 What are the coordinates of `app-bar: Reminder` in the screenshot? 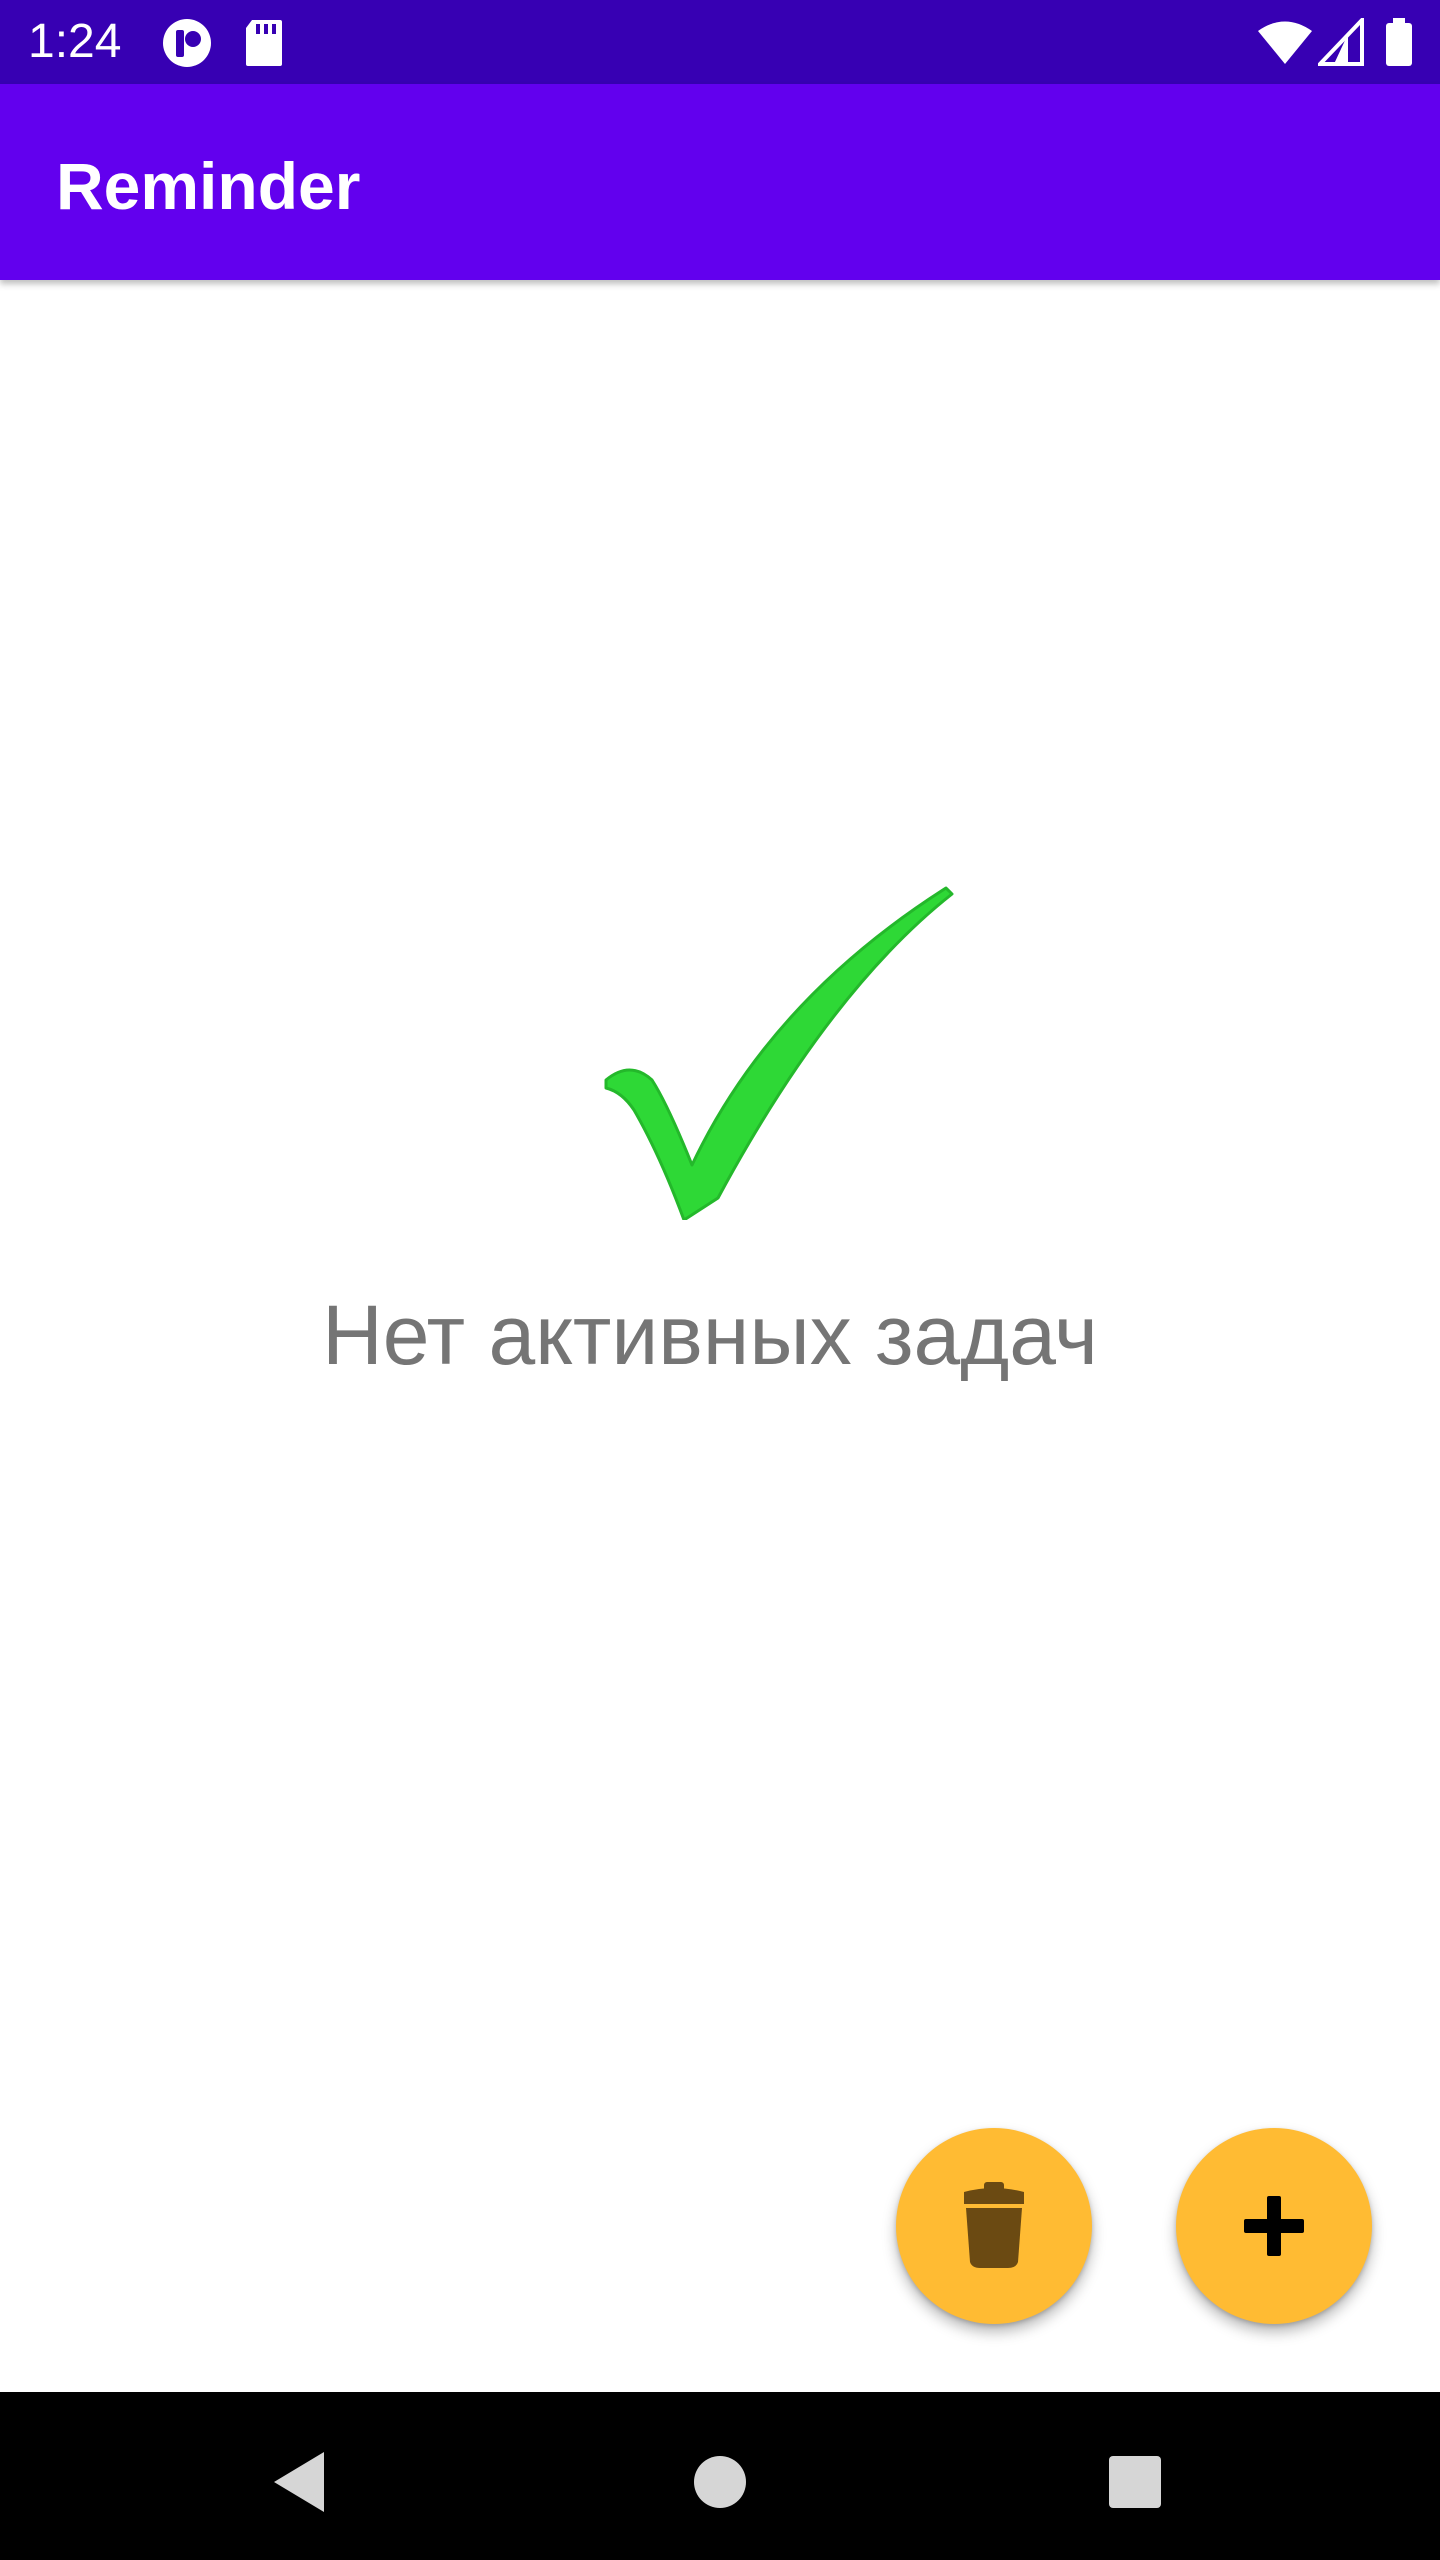 It's located at (720, 182).